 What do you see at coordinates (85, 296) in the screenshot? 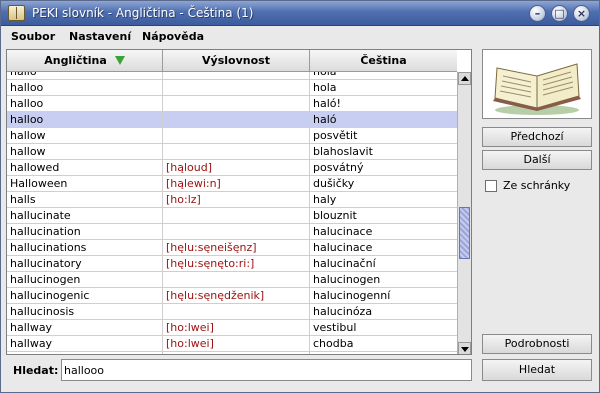
I see `english-cell: hallucinogenic` at bounding box center [85, 296].